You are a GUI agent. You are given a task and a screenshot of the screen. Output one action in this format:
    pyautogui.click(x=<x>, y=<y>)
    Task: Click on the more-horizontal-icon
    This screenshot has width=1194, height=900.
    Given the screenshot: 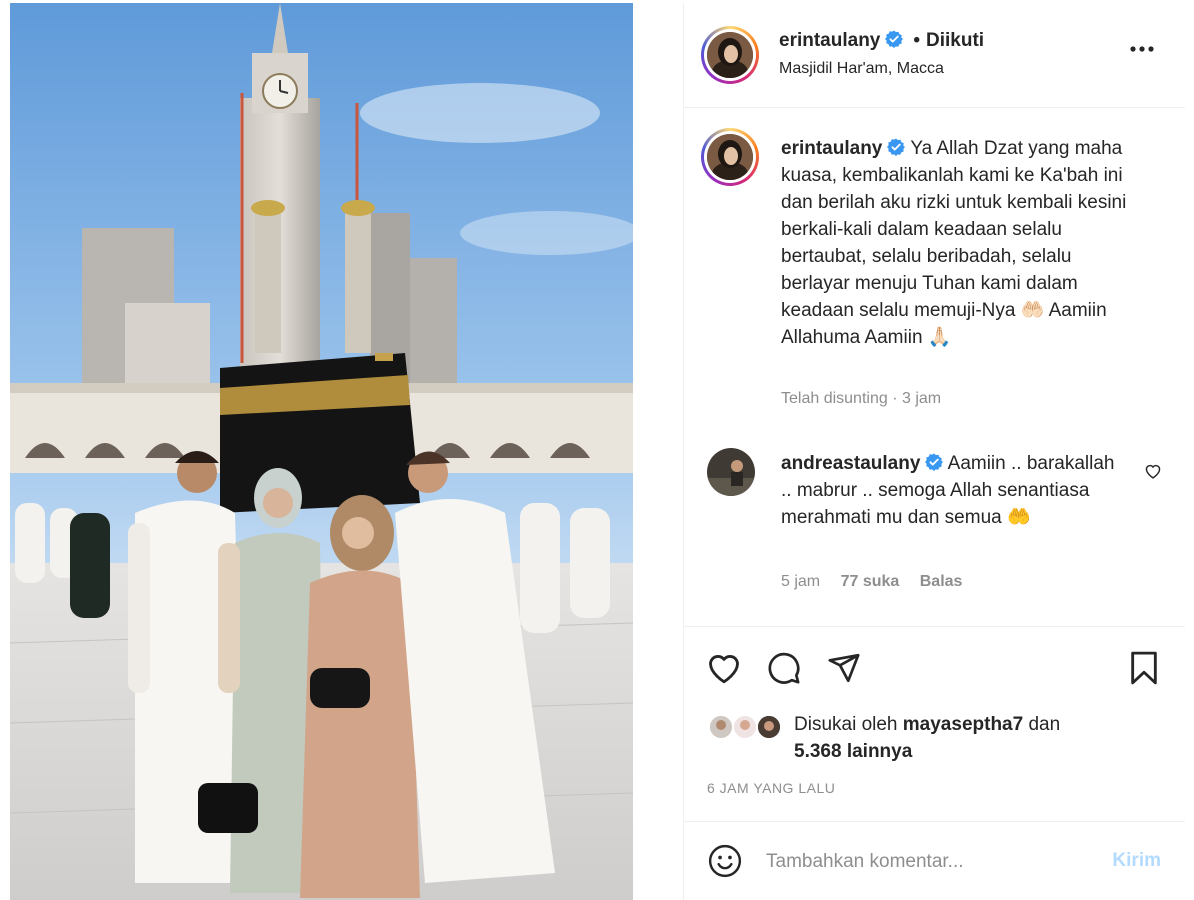 What is the action you would take?
    pyautogui.click(x=1142, y=49)
    